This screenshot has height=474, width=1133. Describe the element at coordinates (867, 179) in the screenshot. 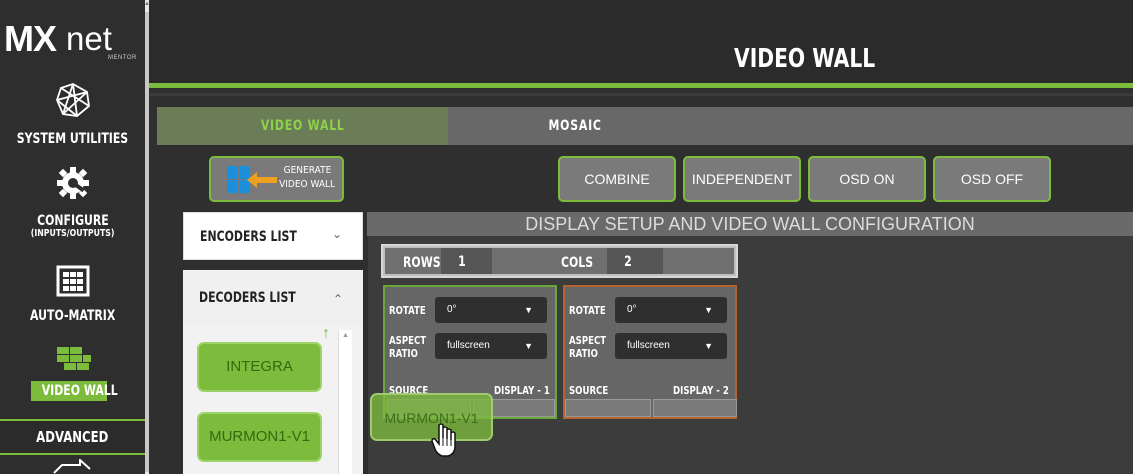

I see `osd-on-button: OSD ON` at that location.